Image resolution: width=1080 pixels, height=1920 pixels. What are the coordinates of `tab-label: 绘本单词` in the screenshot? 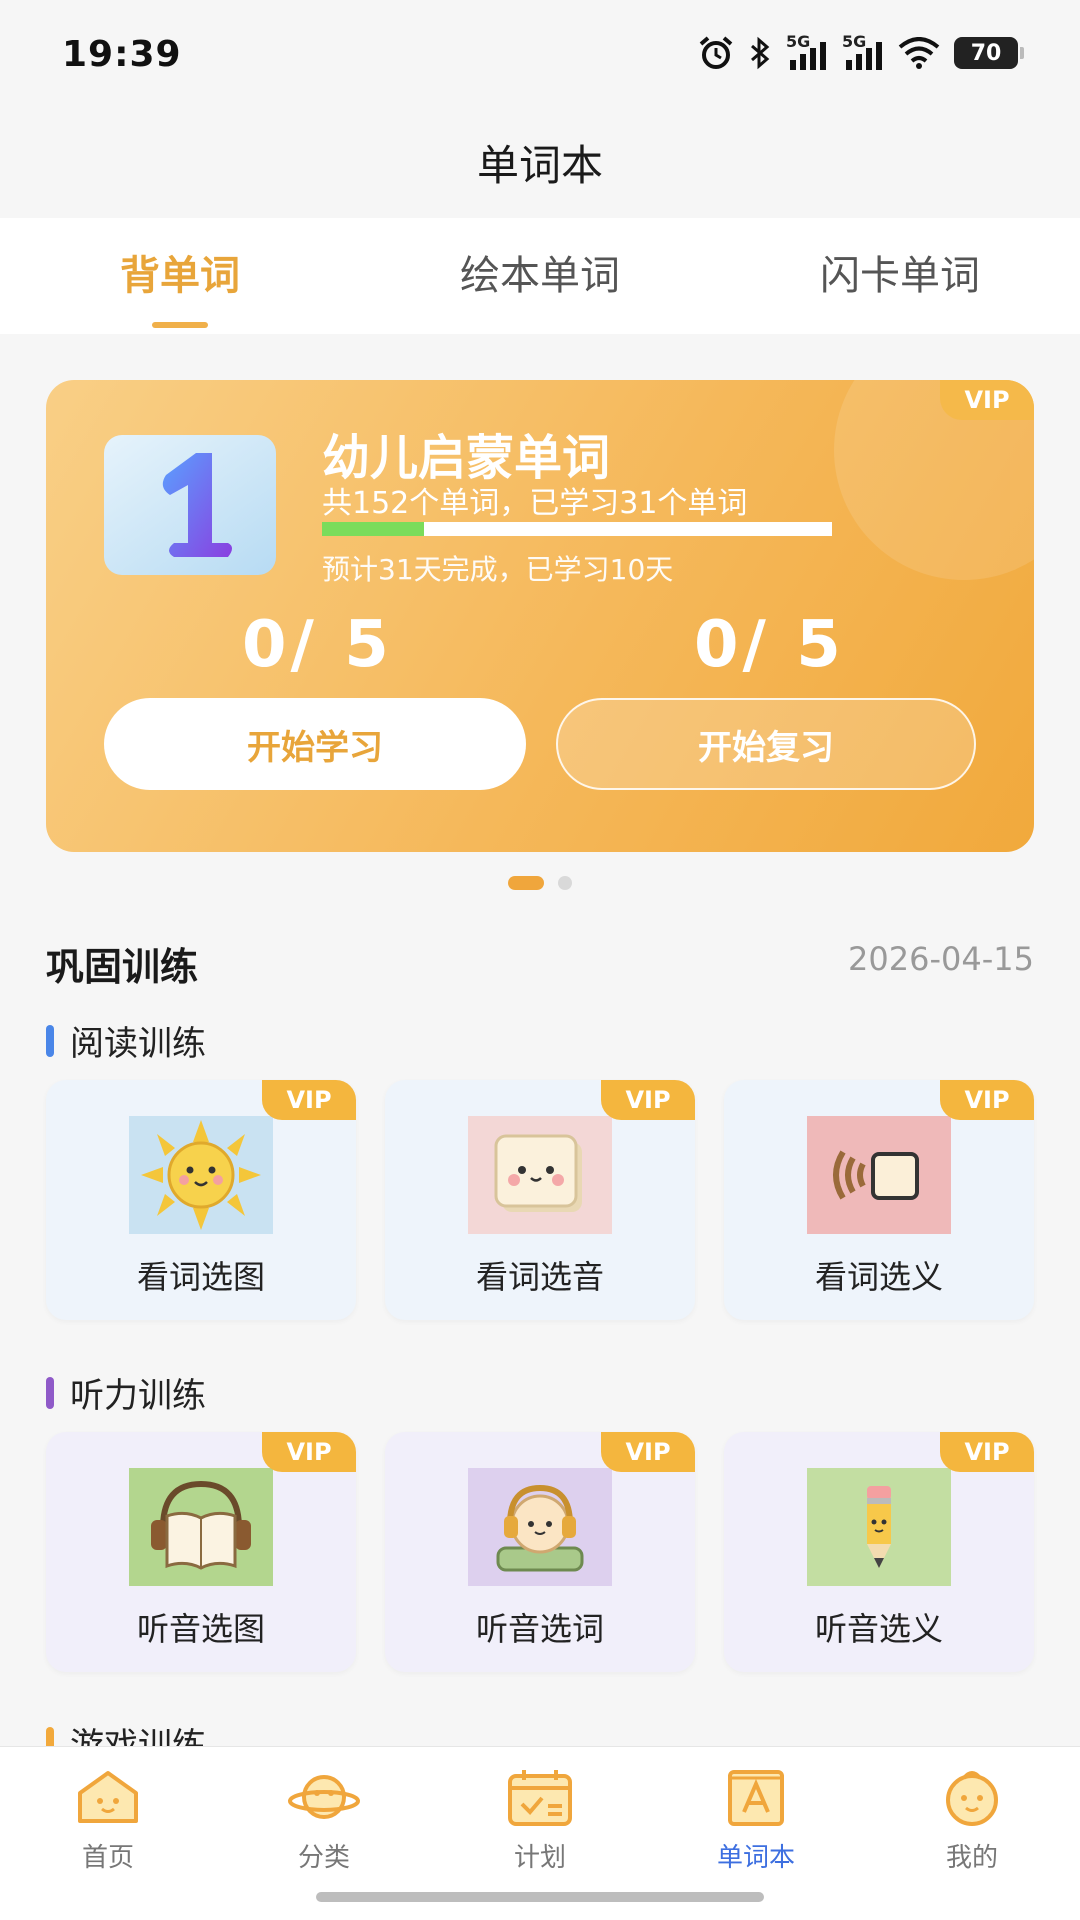 It's located at (540, 276).